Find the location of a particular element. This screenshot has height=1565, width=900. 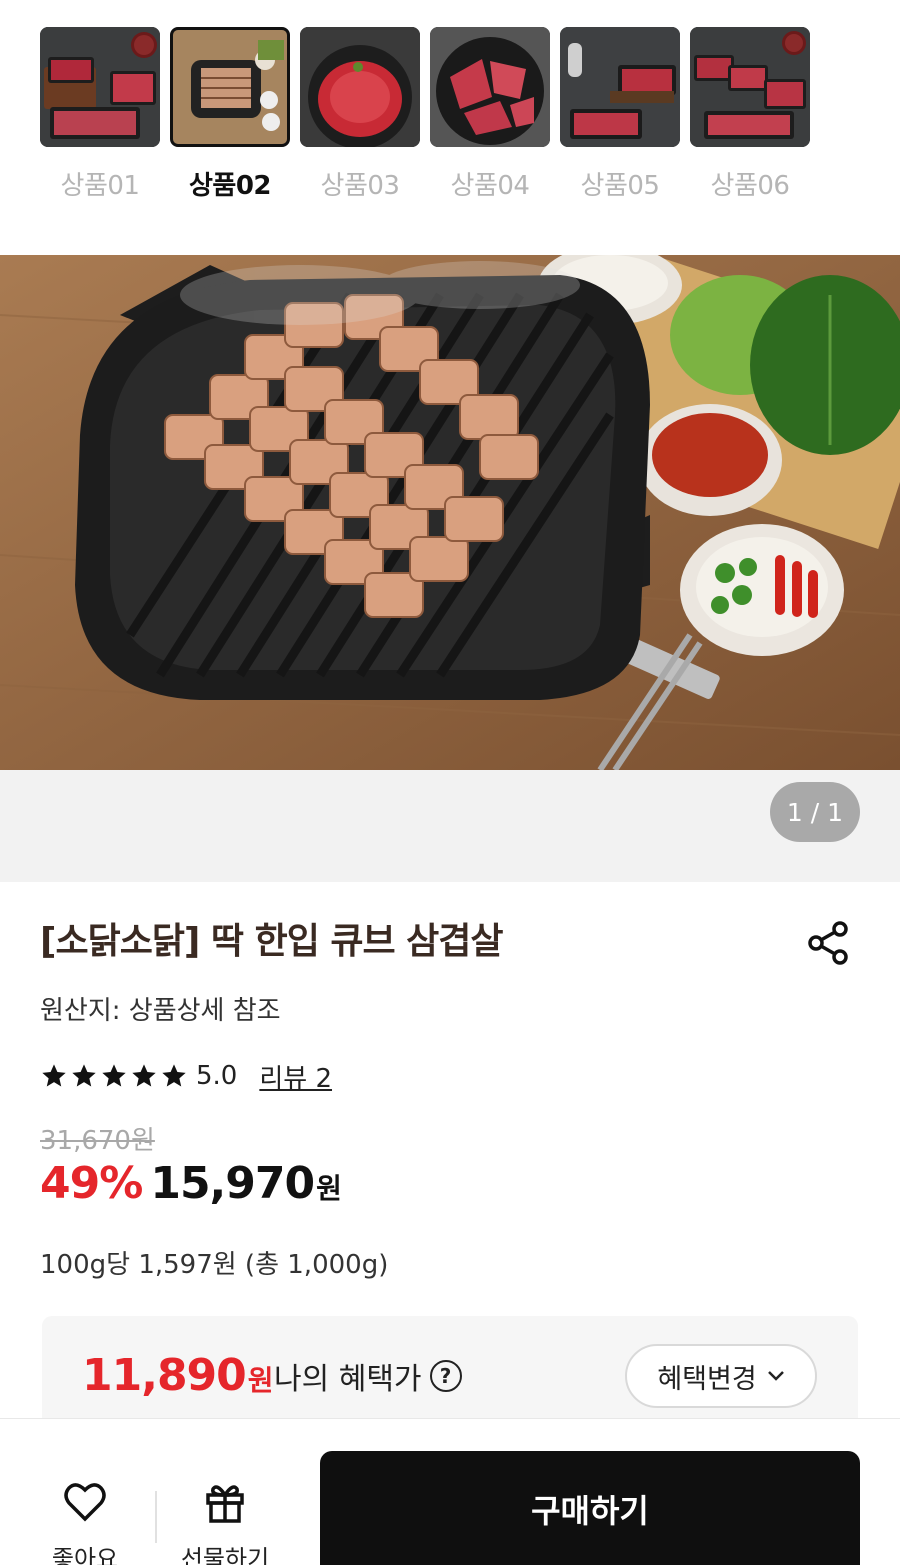

thumbnail-product-06: 상품06 is located at coordinates (750, 114).